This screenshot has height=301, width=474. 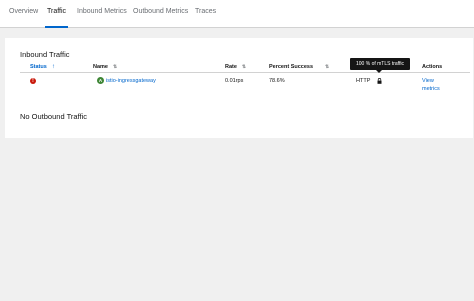 What do you see at coordinates (363, 80) in the screenshot?
I see `row-protocol: HTTP` at bounding box center [363, 80].